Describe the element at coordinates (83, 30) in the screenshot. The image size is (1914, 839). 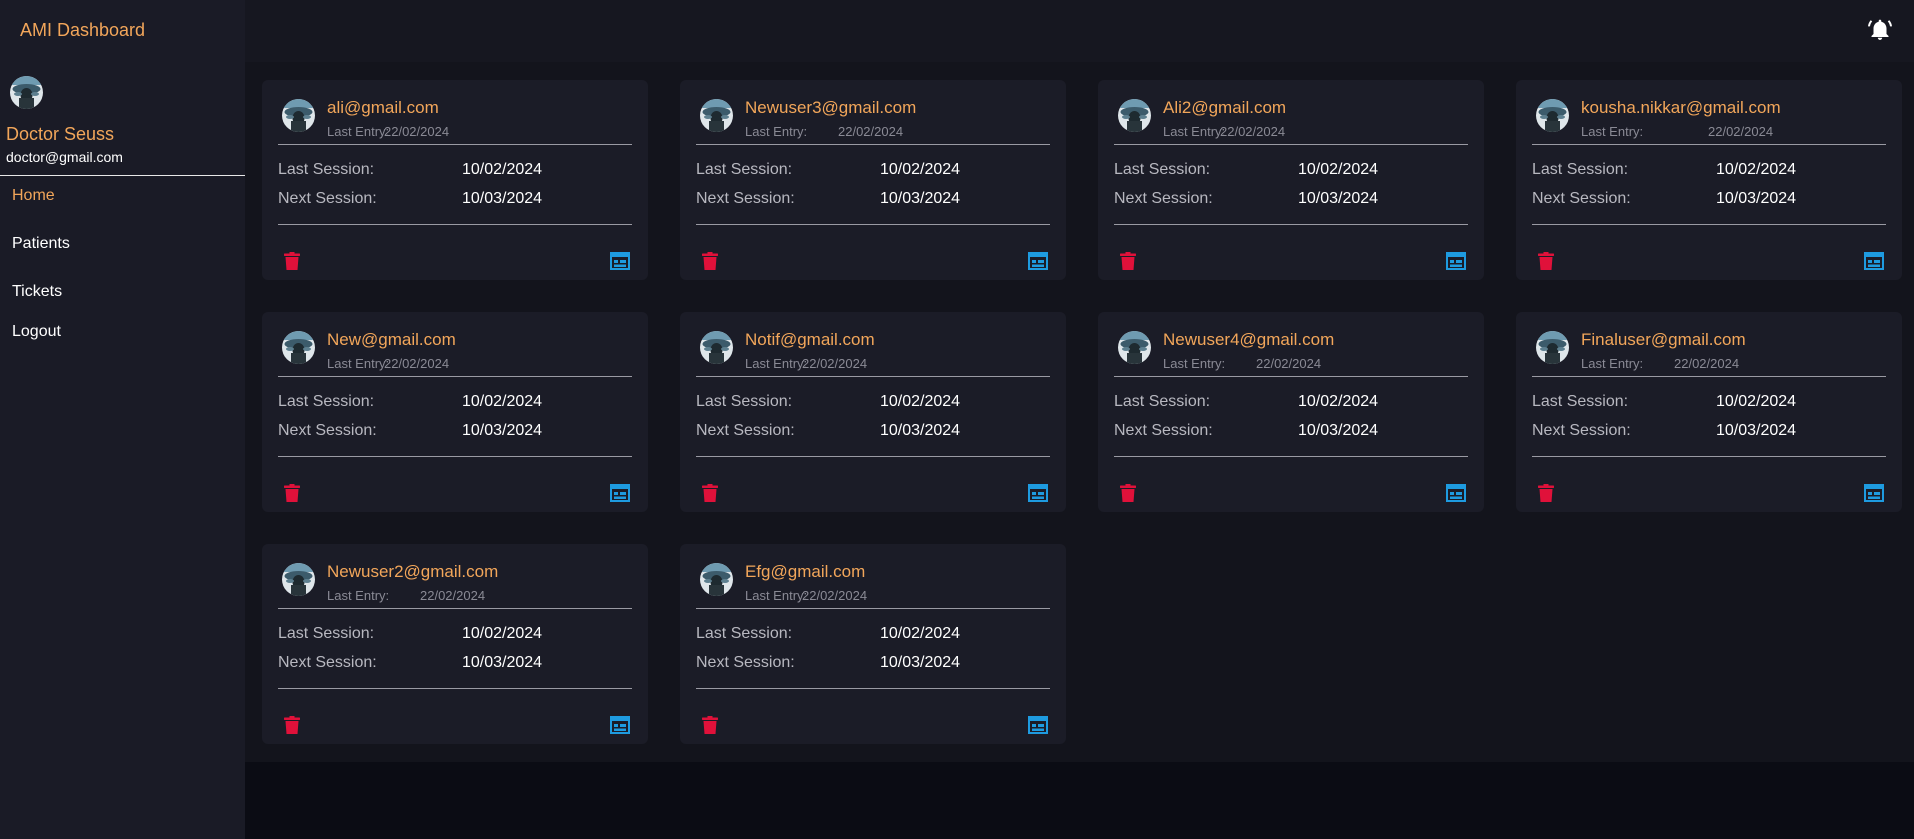
I see `app-title: AMI Dashboard` at that location.